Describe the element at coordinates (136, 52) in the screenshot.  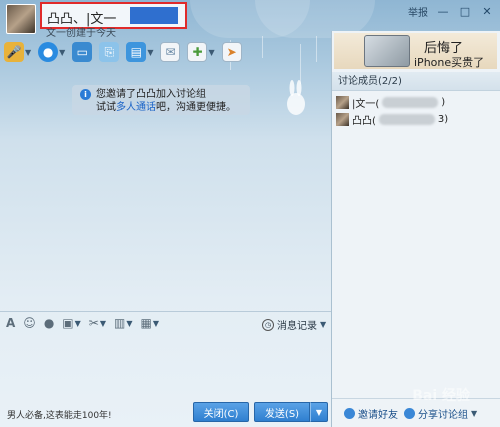
I see `folder-icon: ▤` at that location.